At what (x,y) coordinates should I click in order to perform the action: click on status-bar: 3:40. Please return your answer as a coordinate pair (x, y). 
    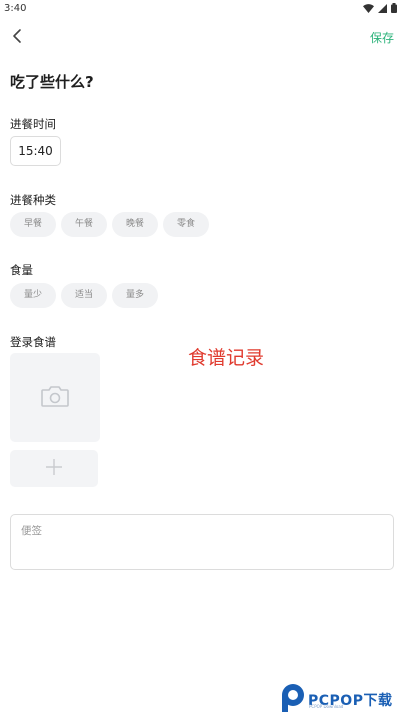
    Looking at the image, I should click on (201, 9).